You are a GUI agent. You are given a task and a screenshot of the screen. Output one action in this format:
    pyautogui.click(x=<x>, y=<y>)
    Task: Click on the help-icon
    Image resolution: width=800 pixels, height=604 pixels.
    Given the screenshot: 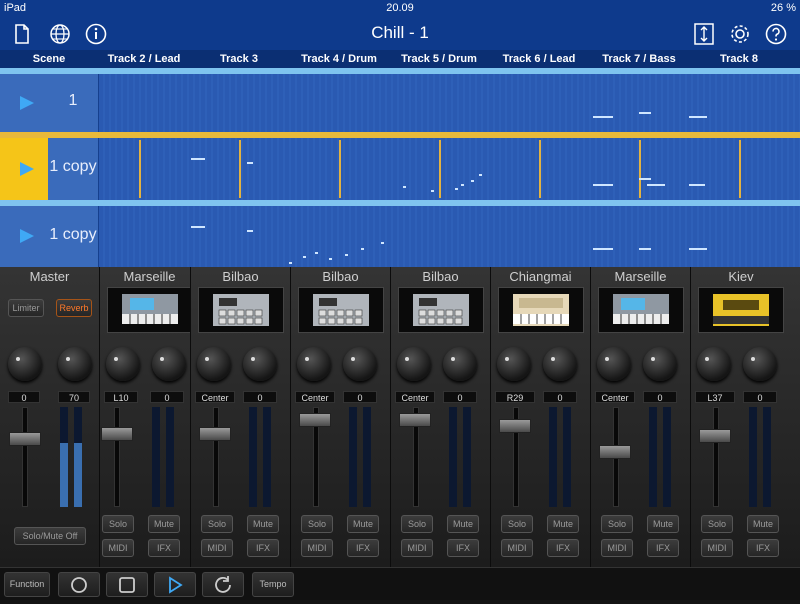 What is the action you would take?
    pyautogui.click(x=776, y=34)
    